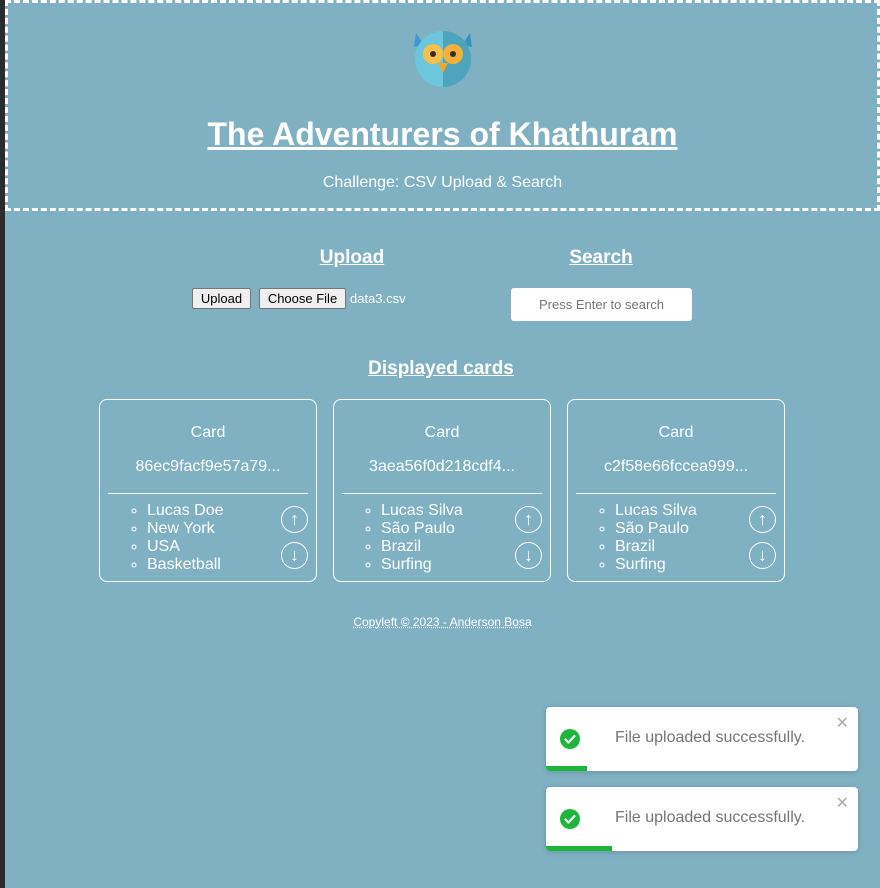  Describe the element at coordinates (185, 547) in the screenshot. I see `card-field: USA` at that location.